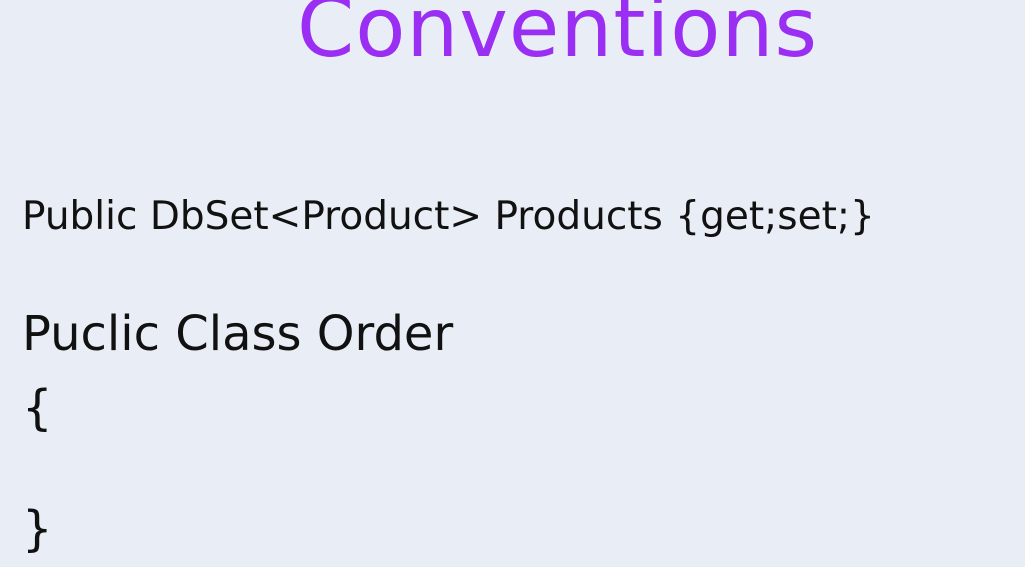  What do you see at coordinates (37, 408) in the screenshot?
I see `open-brace-line: {` at bounding box center [37, 408].